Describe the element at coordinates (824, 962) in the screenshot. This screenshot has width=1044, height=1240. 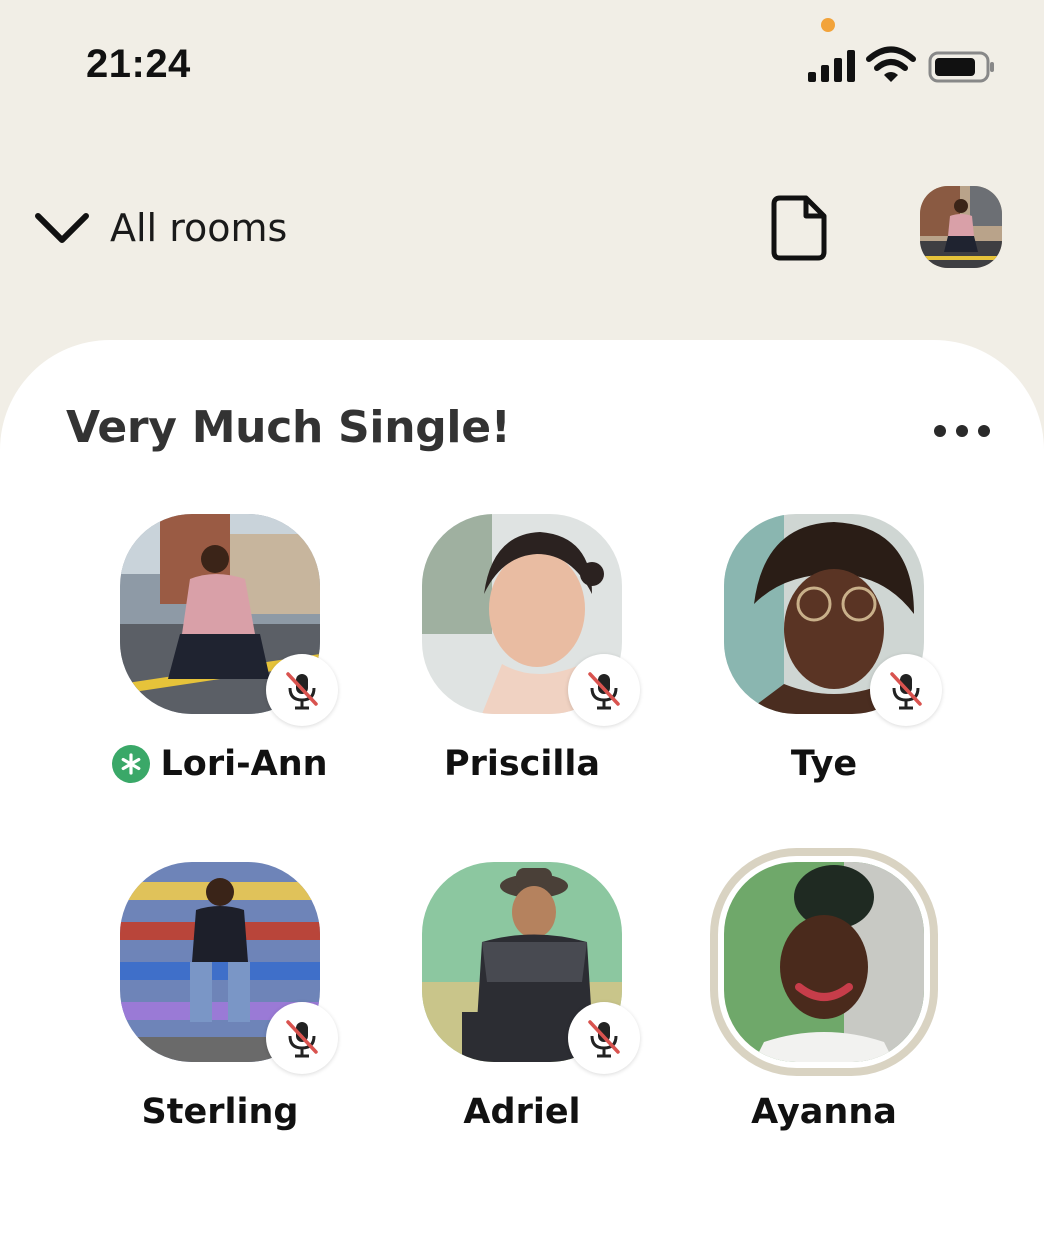
I see `avatar` at that location.